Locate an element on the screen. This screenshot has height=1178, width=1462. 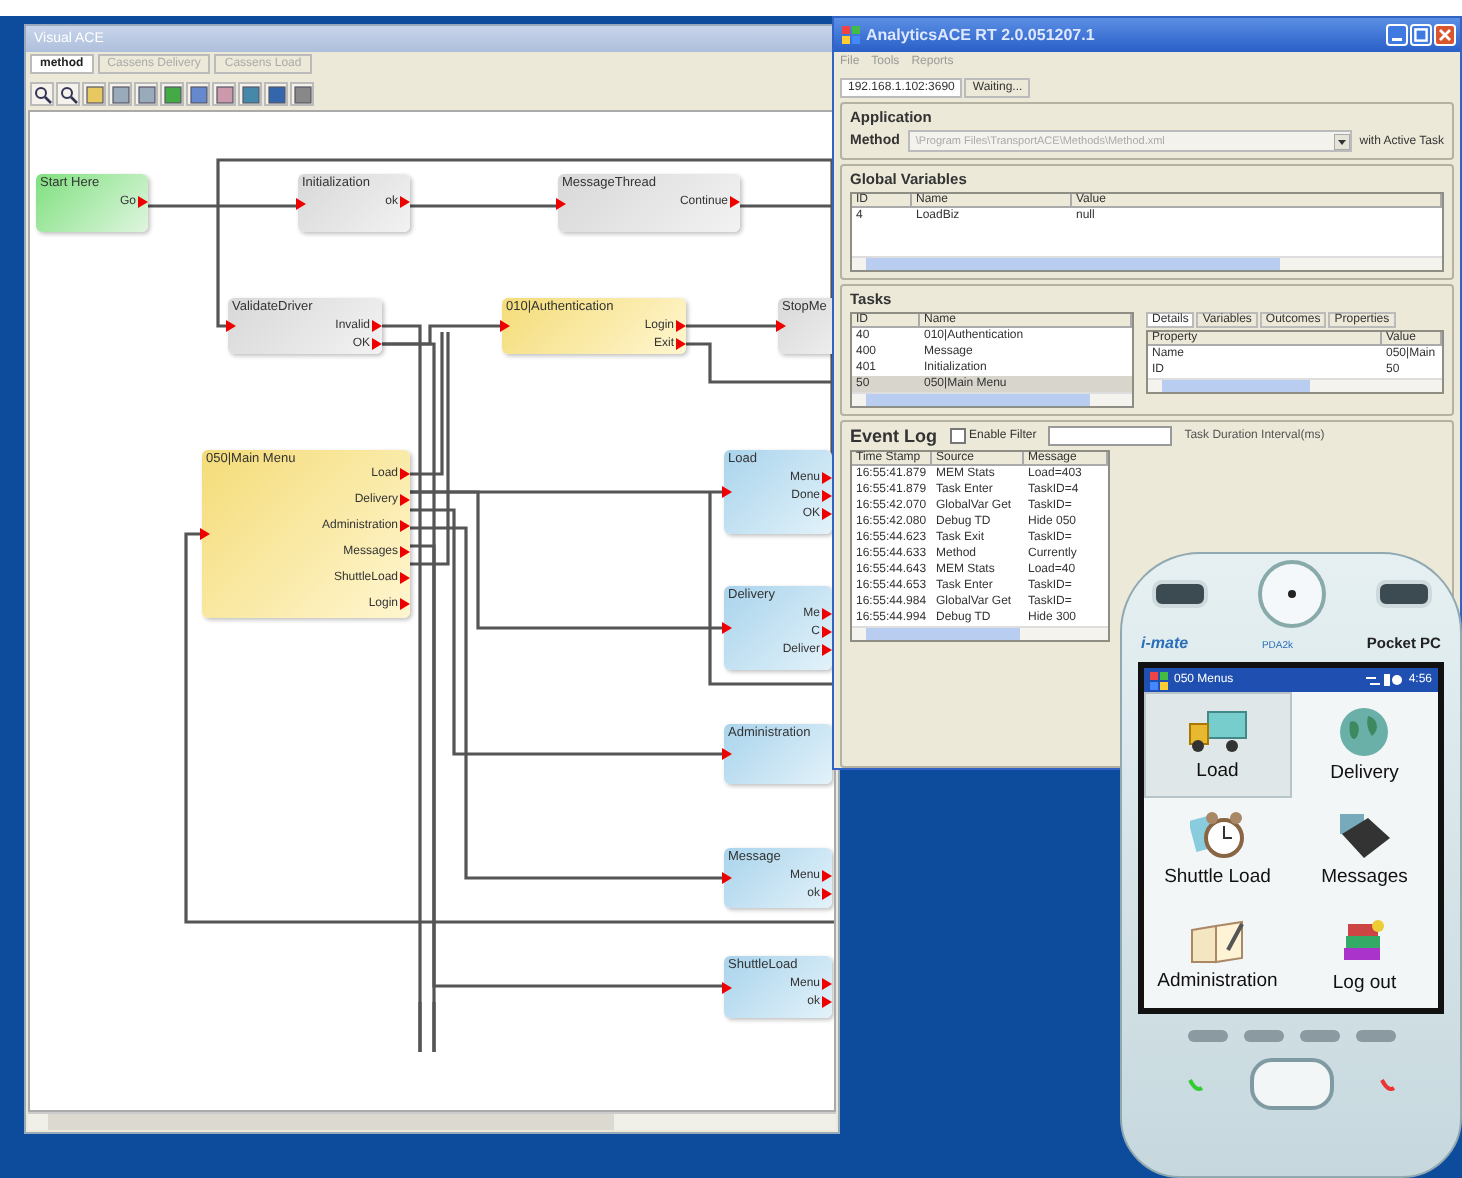
menu-tile: Messages is located at coordinates (1364, 850).